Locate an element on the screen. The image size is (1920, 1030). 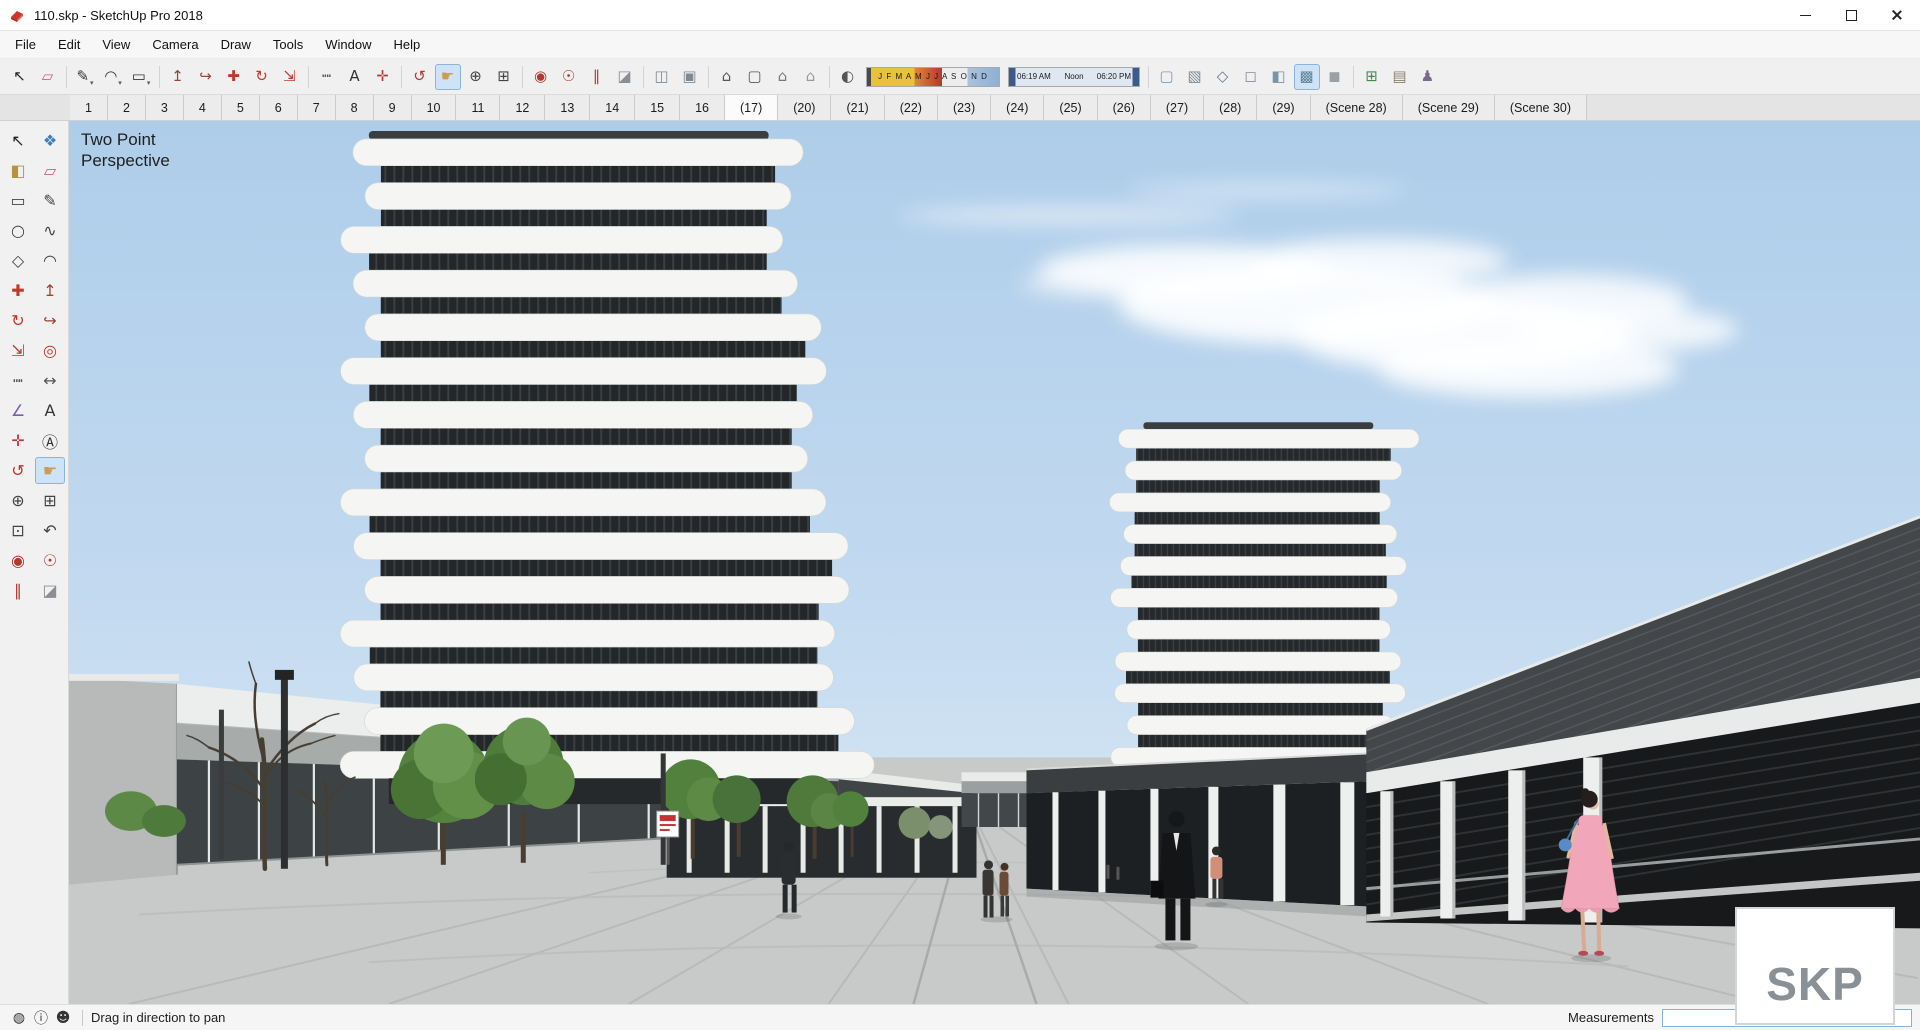
minimize-button is located at coordinates (1805, 15).